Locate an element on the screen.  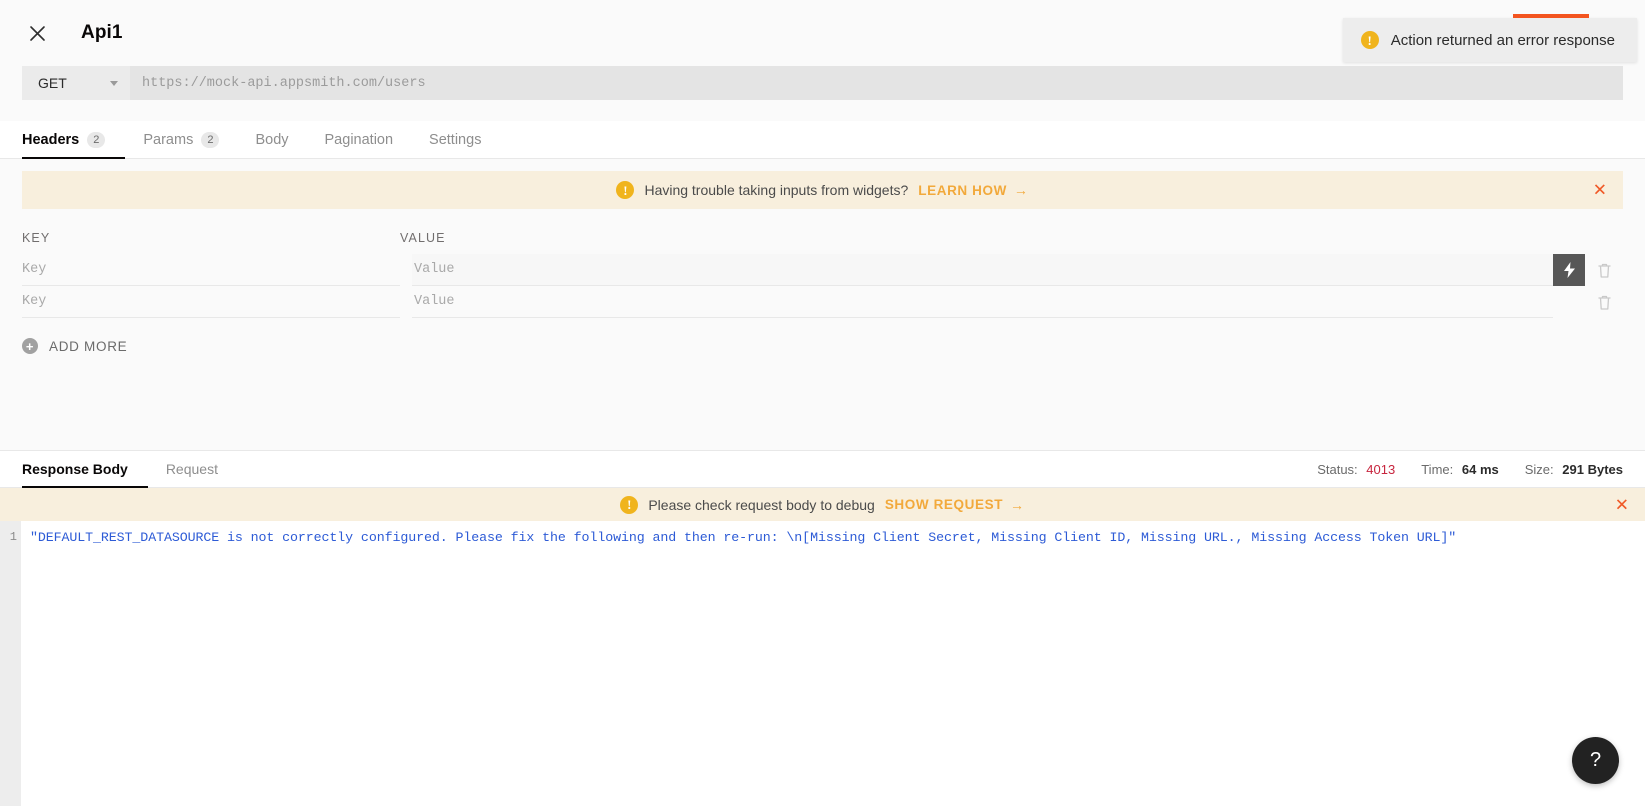
tab-body-label: Body is located at coordinates (272, 139).